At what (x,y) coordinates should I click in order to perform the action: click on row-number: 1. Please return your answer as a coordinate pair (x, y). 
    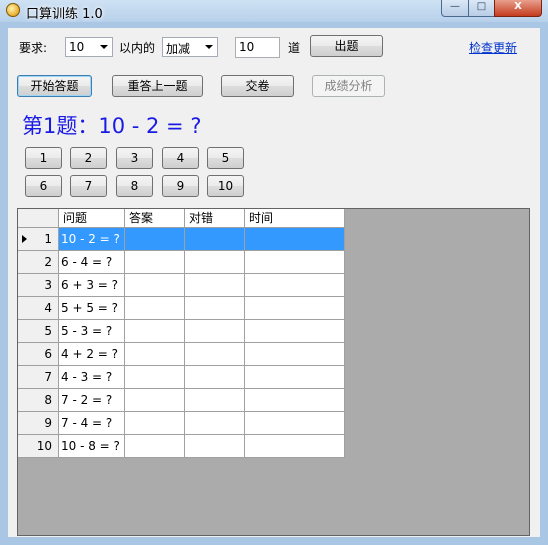
    Looking at the image, I should click on (48, 239).